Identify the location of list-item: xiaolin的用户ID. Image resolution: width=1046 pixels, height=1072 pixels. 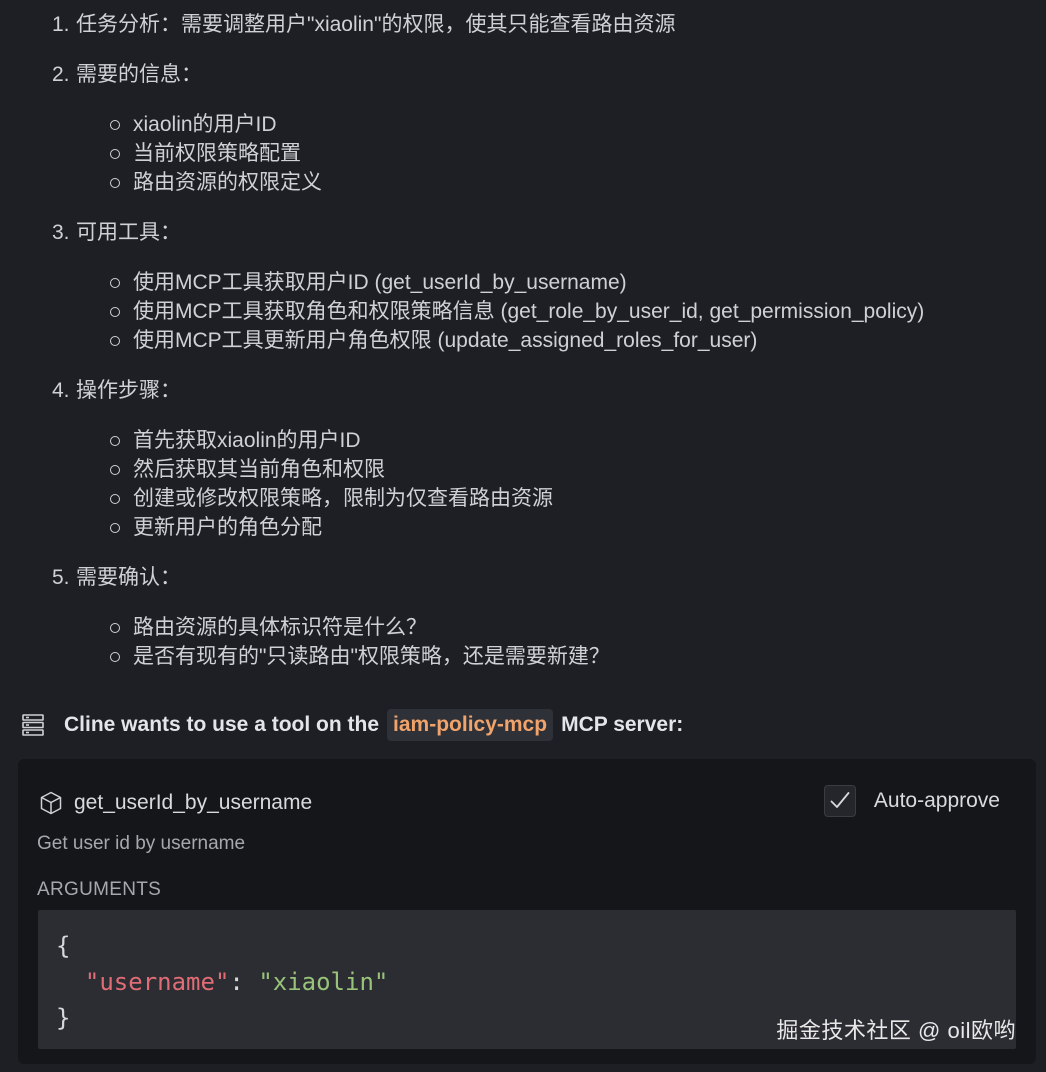
(570, 124).